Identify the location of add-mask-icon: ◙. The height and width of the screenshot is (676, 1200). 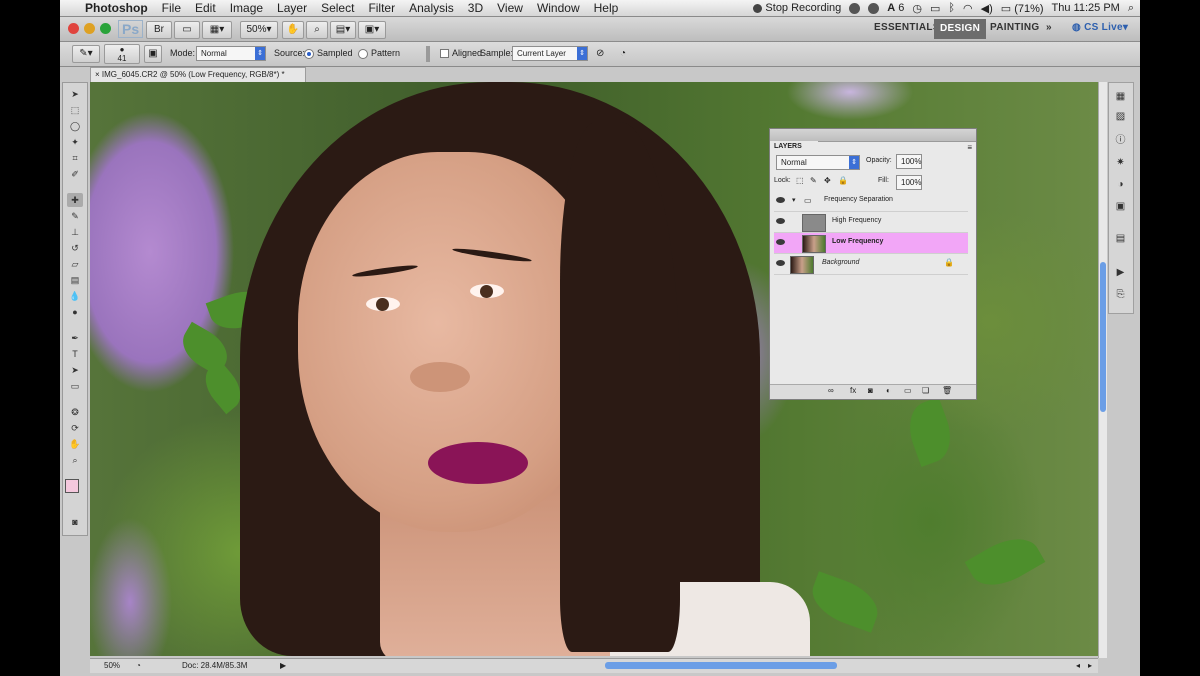
(870, 390).